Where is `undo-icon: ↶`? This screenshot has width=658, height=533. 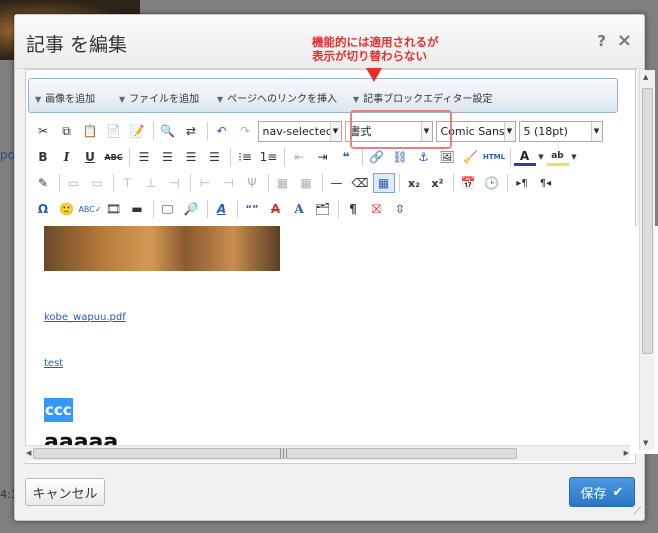 undo-icon: ↶ is located at coordinates (222, 131).